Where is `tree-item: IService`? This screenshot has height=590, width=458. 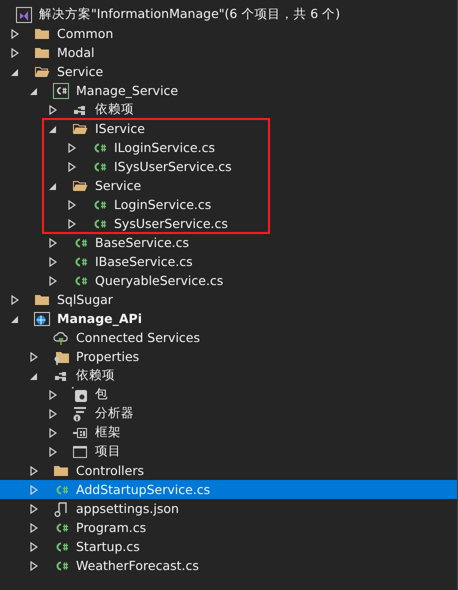
tree-item: IService is located at coordinates (228, 128).